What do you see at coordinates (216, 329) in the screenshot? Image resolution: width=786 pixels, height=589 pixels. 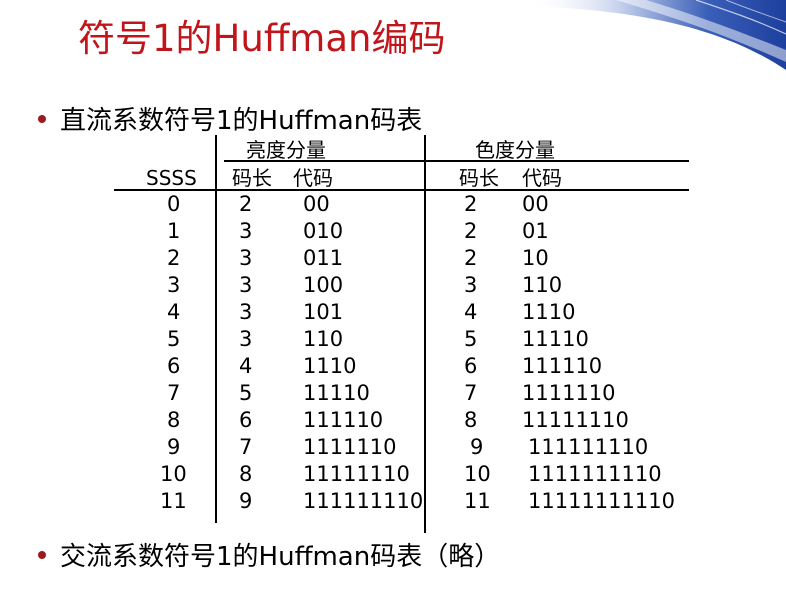 I see `table-divider-left` at bounding box center [216, 329].